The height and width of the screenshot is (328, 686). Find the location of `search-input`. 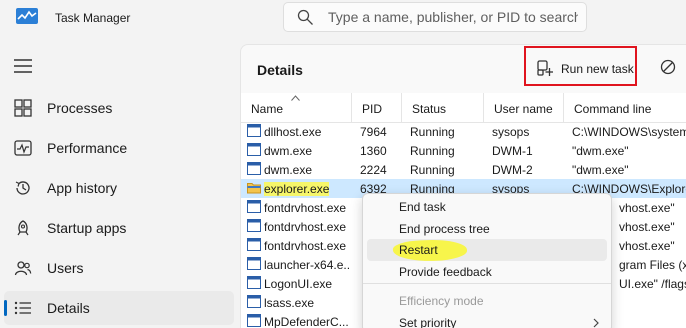

search-input is located at coordinates (453, 17).